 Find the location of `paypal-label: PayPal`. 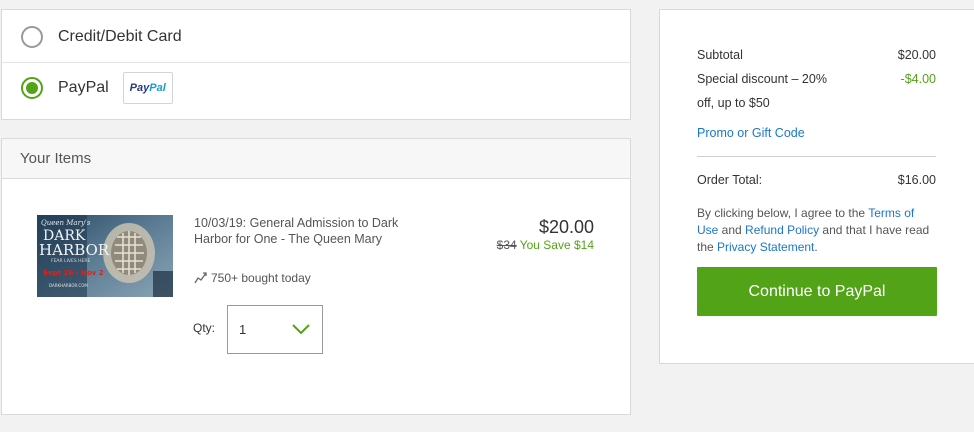

paypal-label: PayPal is located at coordinates (83, 87).